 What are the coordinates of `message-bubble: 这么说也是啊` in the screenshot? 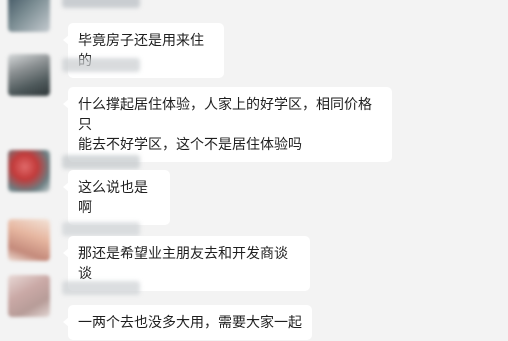 It's located at (116, 197).